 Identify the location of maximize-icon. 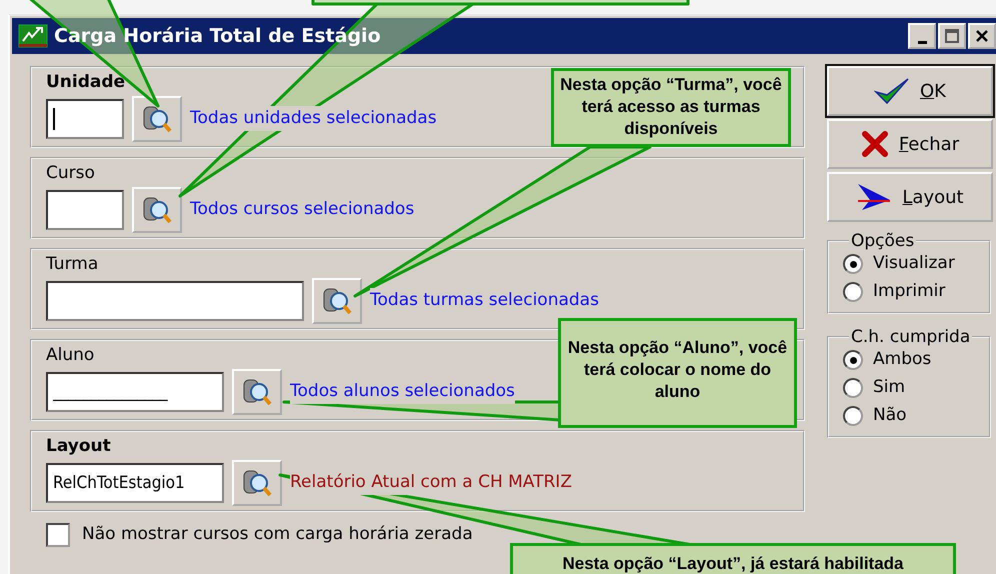
(952, 36).